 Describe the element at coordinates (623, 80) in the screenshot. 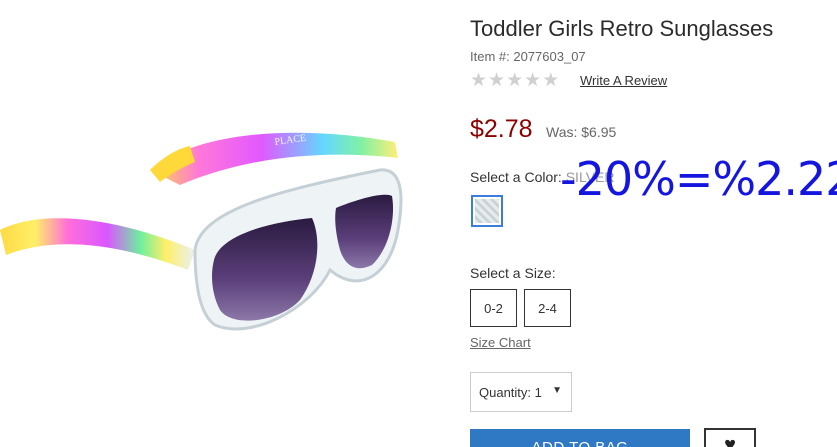

I see `write-review-link: Write A Review` at that location.